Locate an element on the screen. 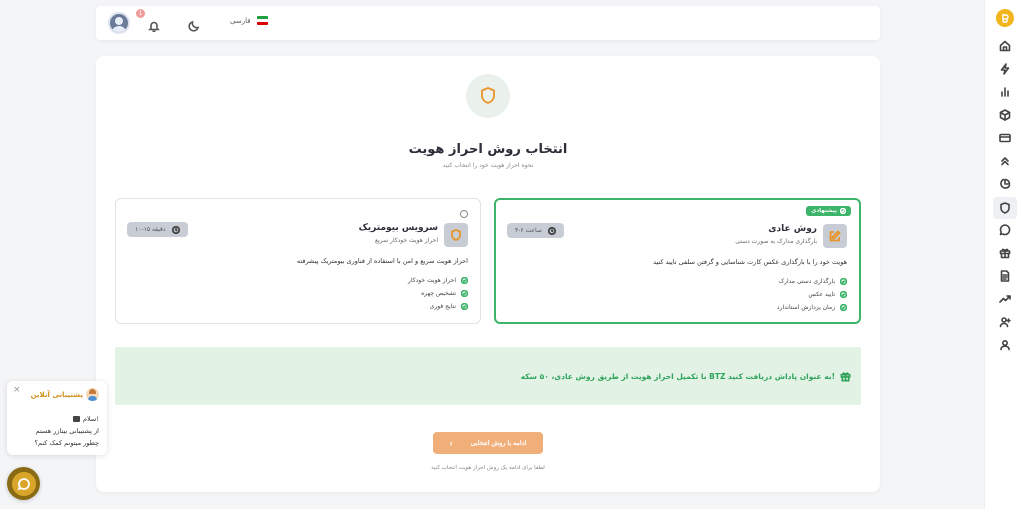 The image size is (1024, 509). continue-button: ‹ ادامه با روش انتخابی is located at coordinates (488, 443).